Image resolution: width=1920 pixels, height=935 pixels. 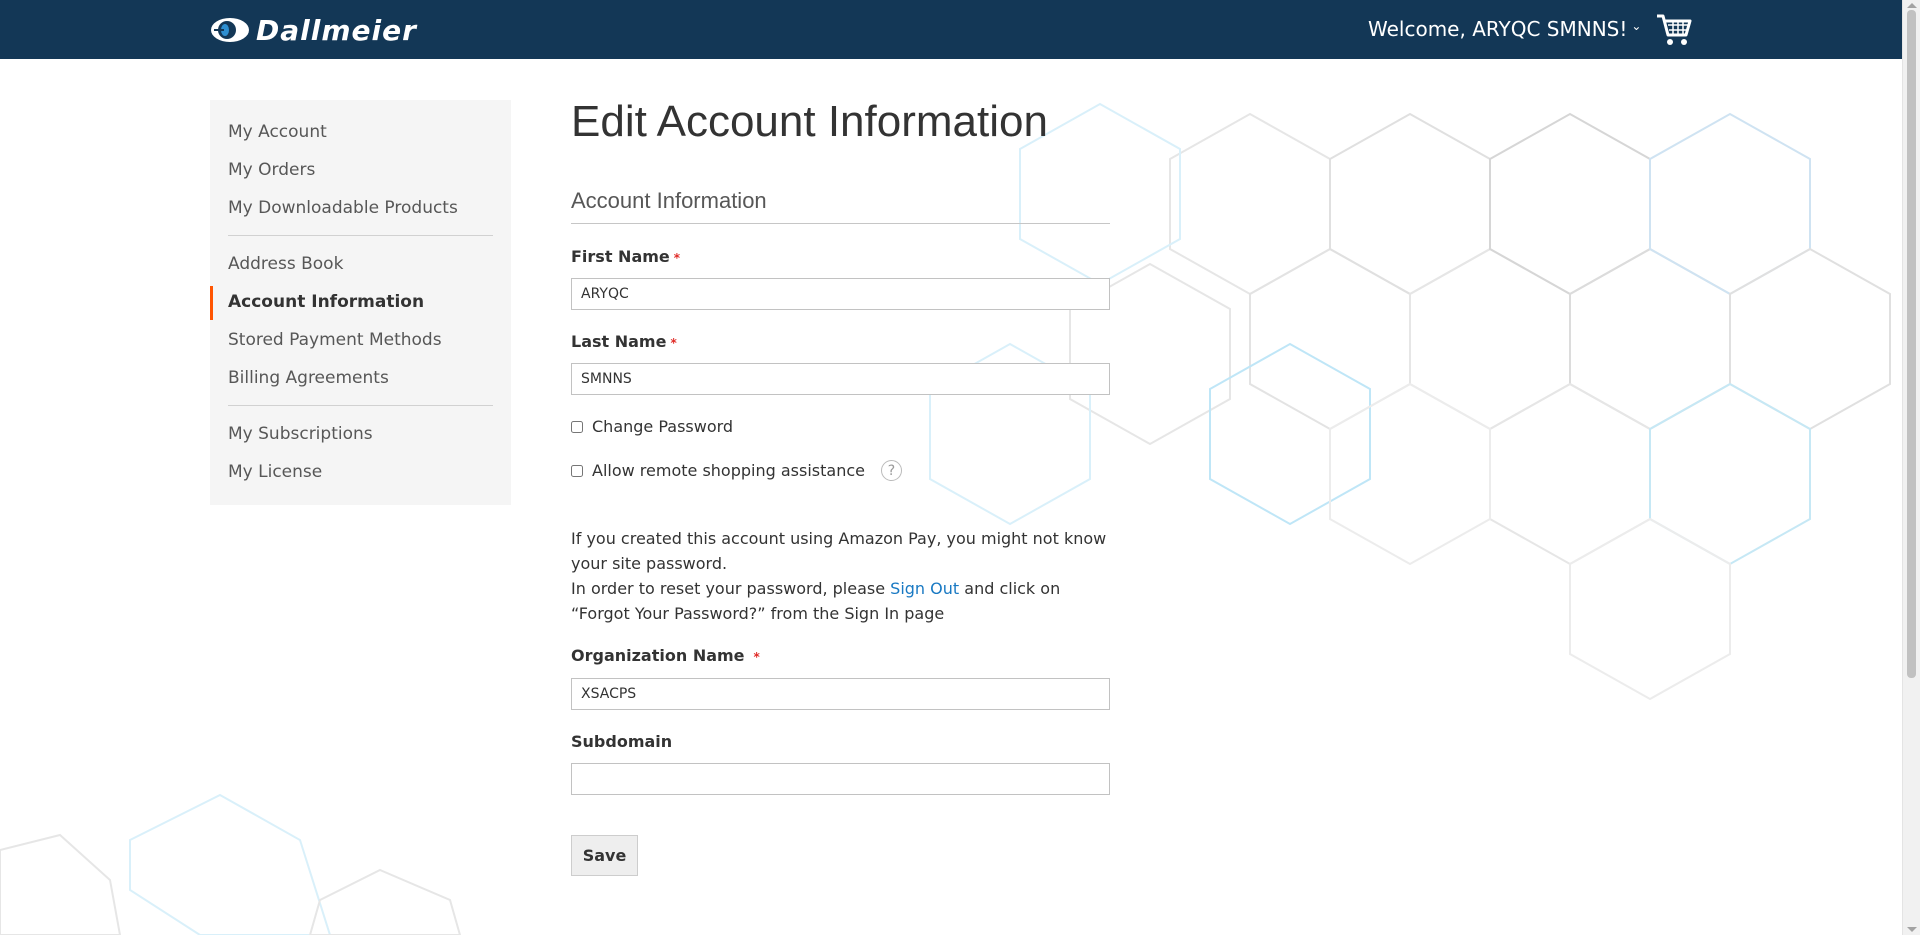 I want to click on chevron-down-icon: ⌄, so click(x=1636, y=26).